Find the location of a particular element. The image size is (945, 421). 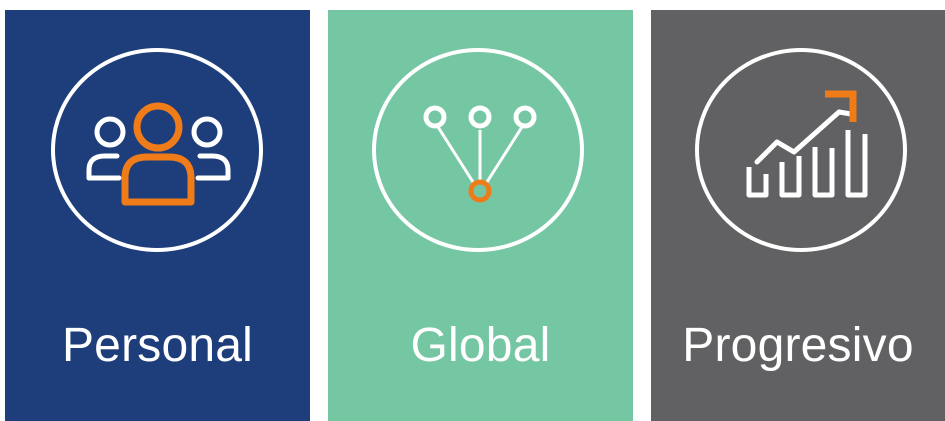

growth-chart-icon is located at coordinates (807, 144).